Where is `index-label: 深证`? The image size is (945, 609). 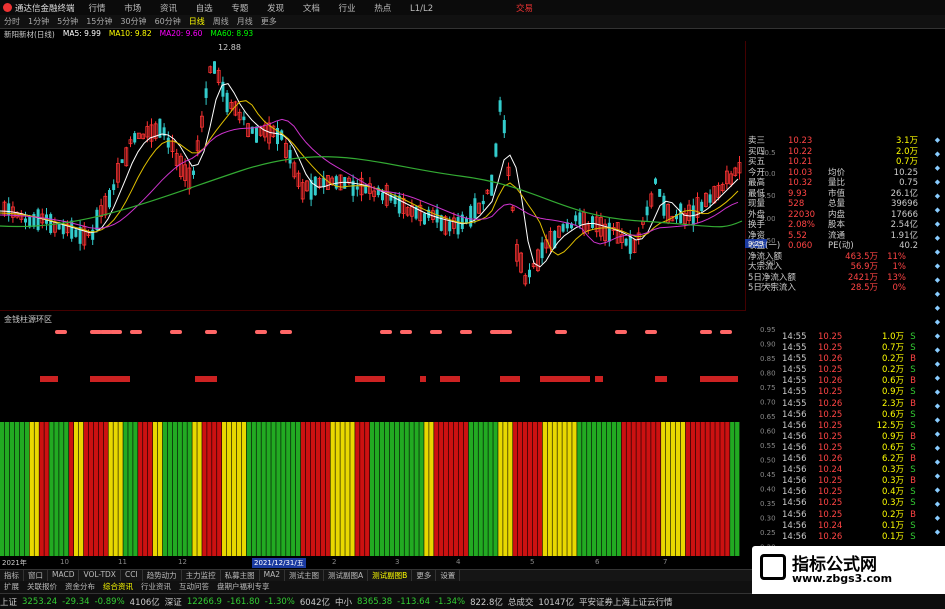
index-label: 深证 is located at coordinates (173, 602).